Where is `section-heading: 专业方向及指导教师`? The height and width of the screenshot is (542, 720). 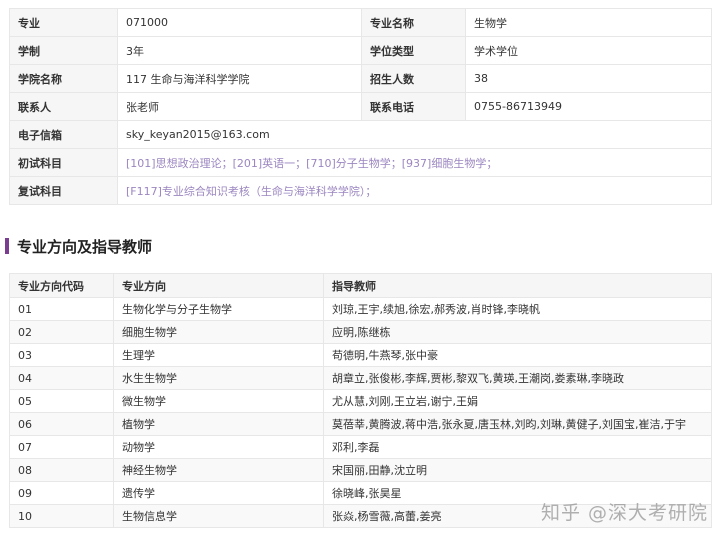 section-heading: 专业方向及指导教师 is located at coordinates (79, 246).